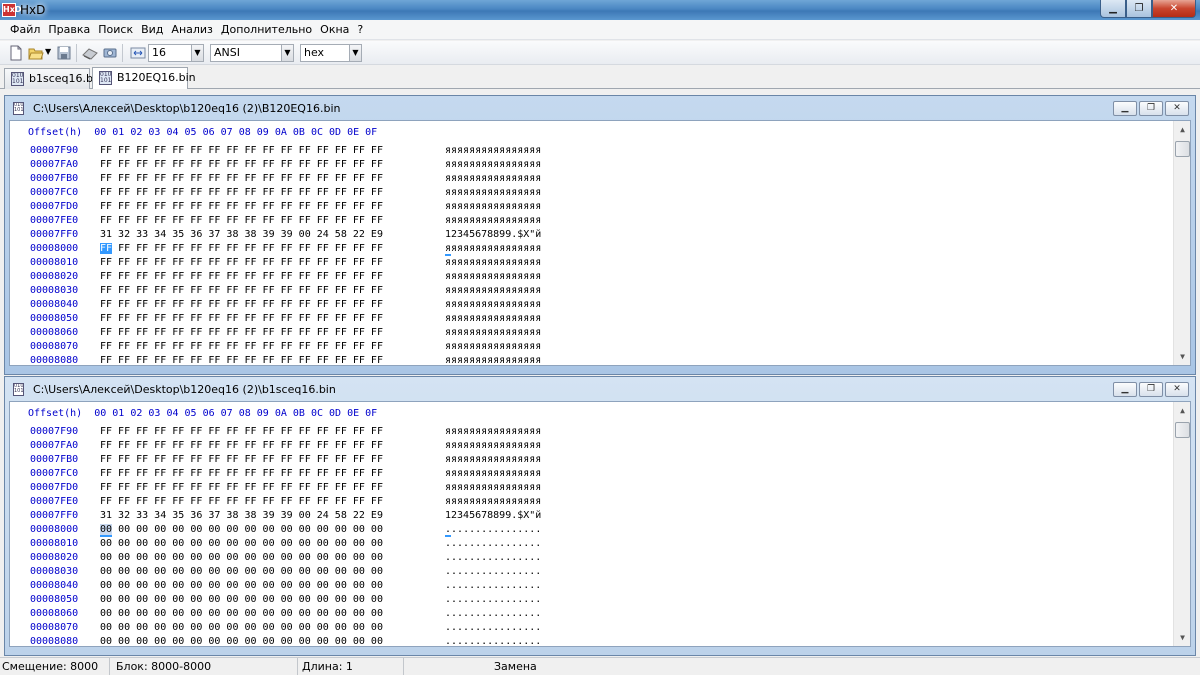 This screenshot has width=1200, height=675. I want to click on menu-view: Вид, so click(152, 30).